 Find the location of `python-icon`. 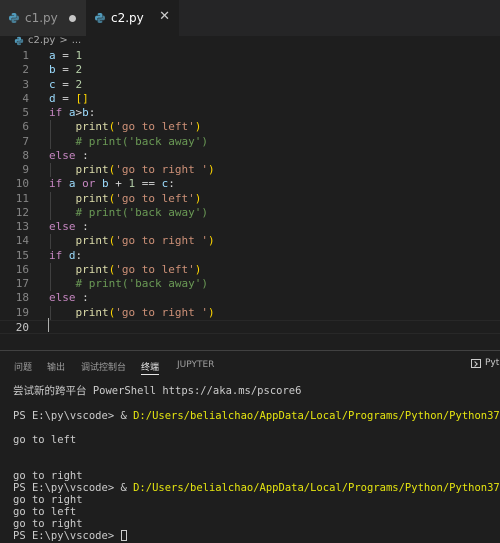

python-icon is located at coordinates (19, 41).